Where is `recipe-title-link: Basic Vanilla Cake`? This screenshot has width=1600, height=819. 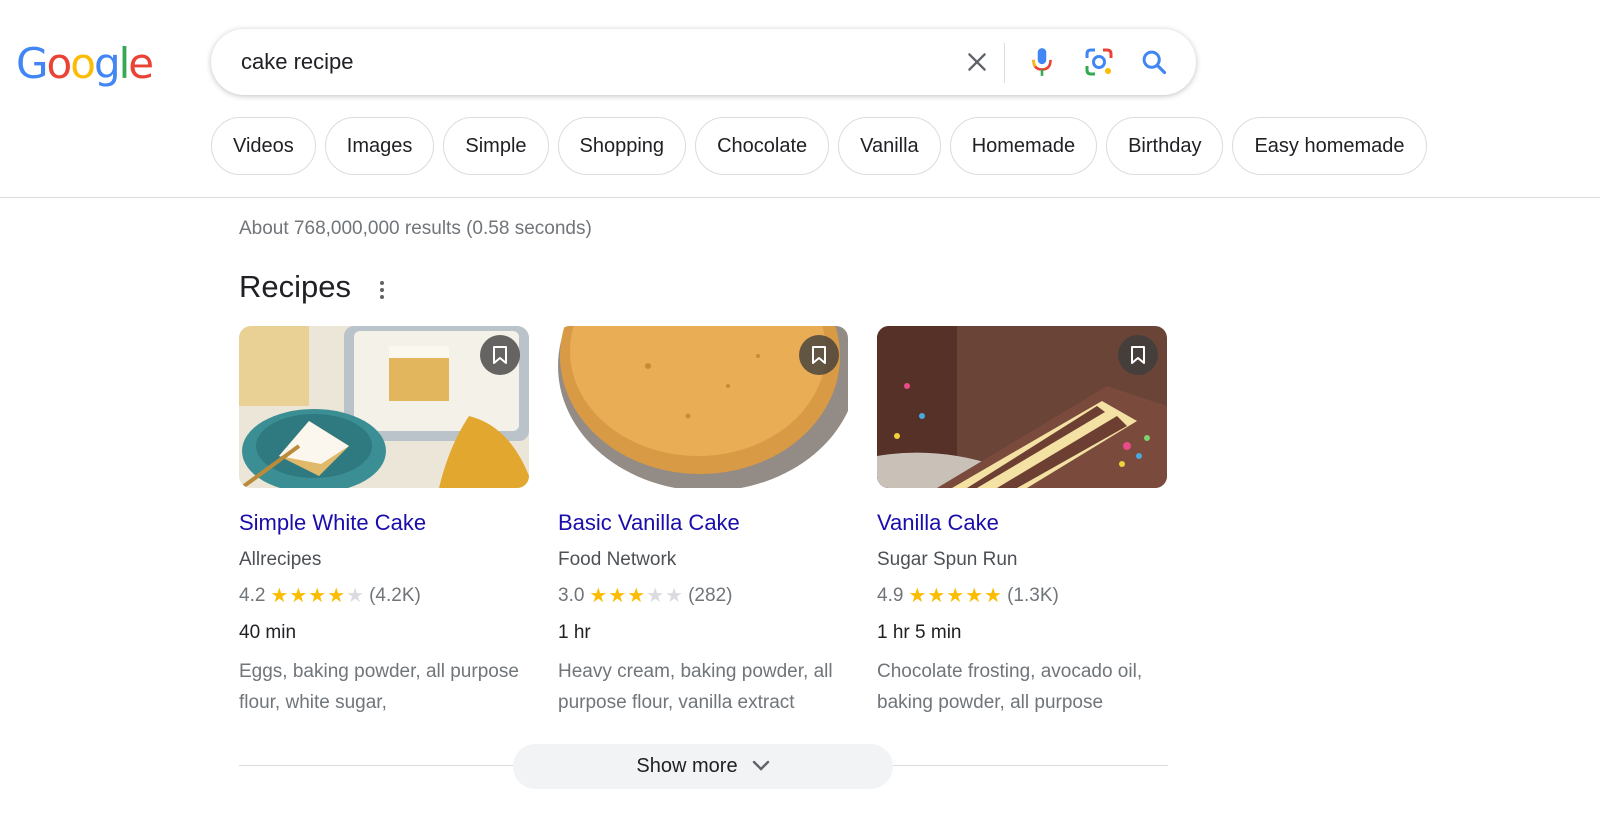 recipe-title-link: Basic Vanilla Cake is located at coordinates (703, 523).